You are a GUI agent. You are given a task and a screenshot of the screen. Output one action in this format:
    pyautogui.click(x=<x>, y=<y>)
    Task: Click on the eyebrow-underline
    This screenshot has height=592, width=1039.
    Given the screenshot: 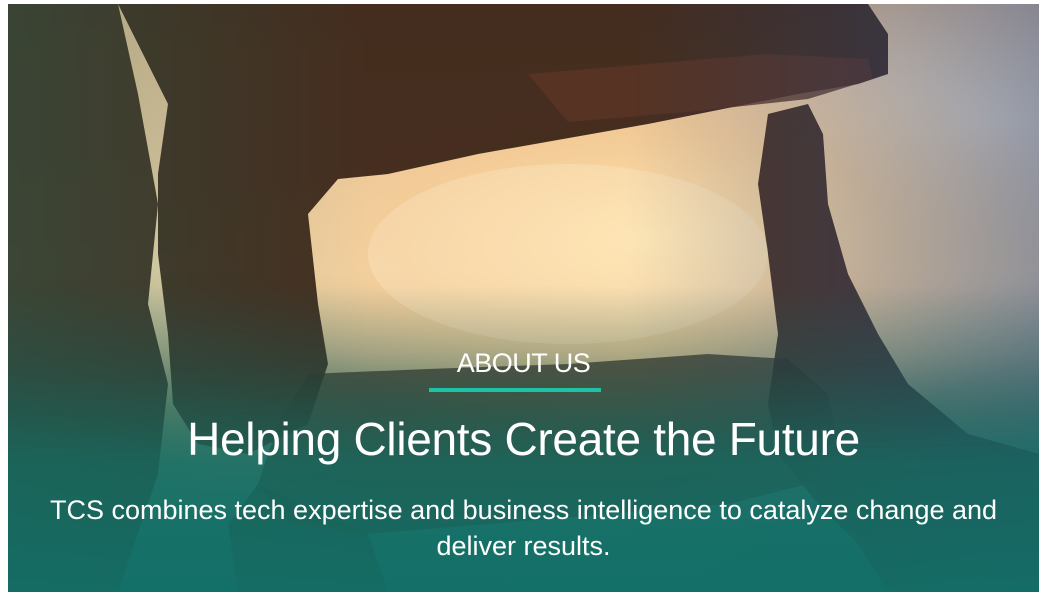 What is the action you would take?
    pyautogui.click(x=515, y=390)
    